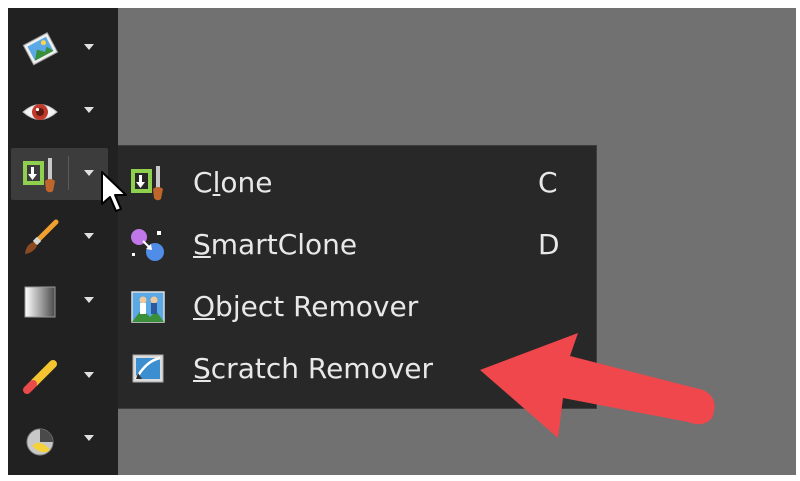 This screenshot has width=800, height=481. I want to click on brush-tool-button, so click(63, 237).